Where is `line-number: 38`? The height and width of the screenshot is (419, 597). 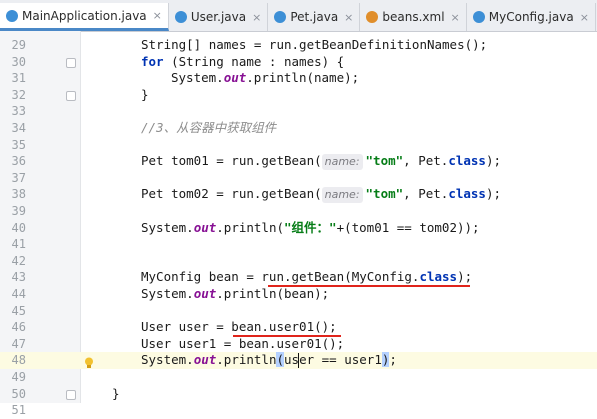 line-number: 38 is located at coordinates (18, 194).